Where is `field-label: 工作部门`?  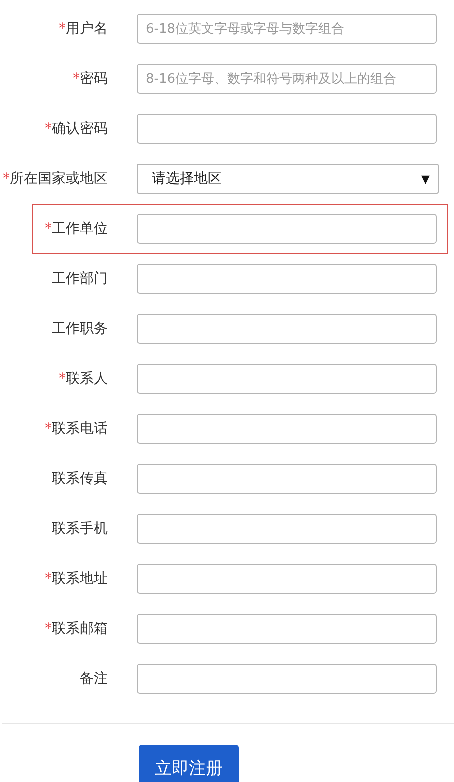
field-label: 工作部门 is located at coordinates (80, 279).